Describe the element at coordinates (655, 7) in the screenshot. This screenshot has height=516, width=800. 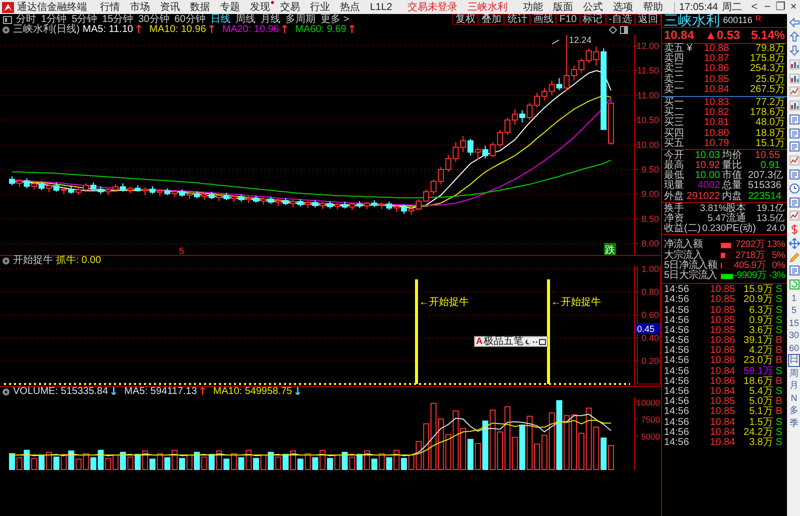
I see `menu-item: 帮助` at that location.